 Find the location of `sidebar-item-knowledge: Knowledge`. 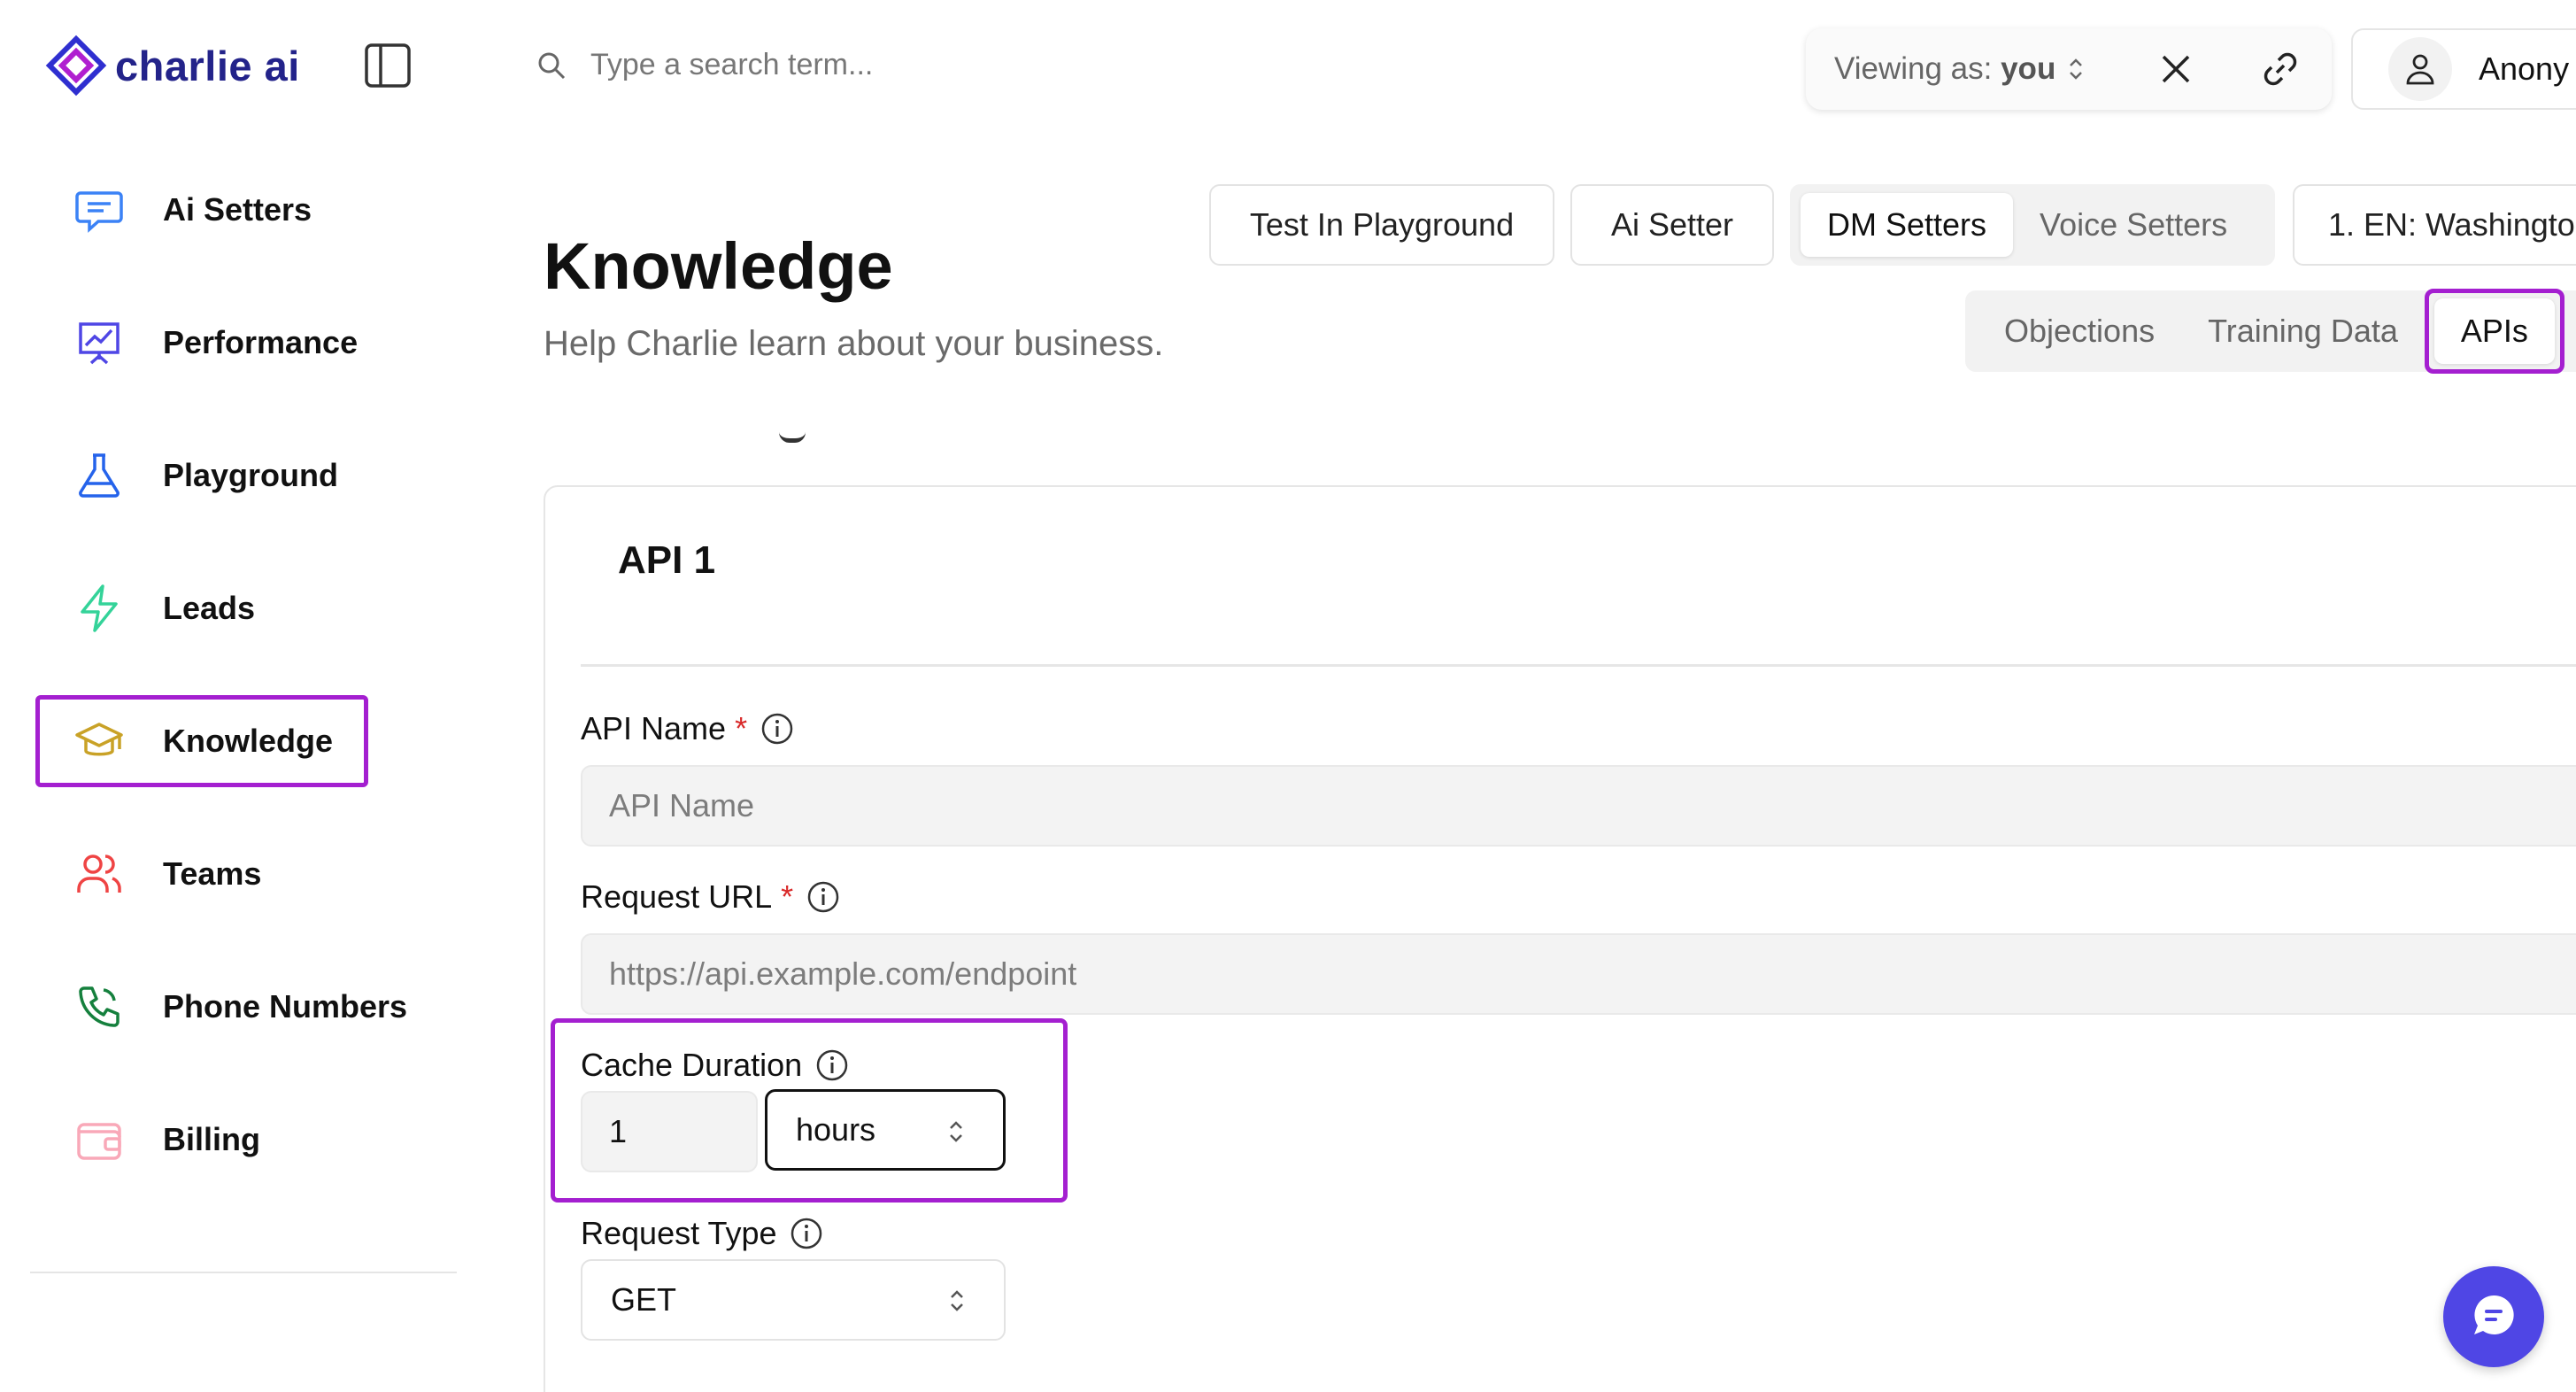

sidebar-item-knowledge: Knowledge is located at coordinates (201, 741).